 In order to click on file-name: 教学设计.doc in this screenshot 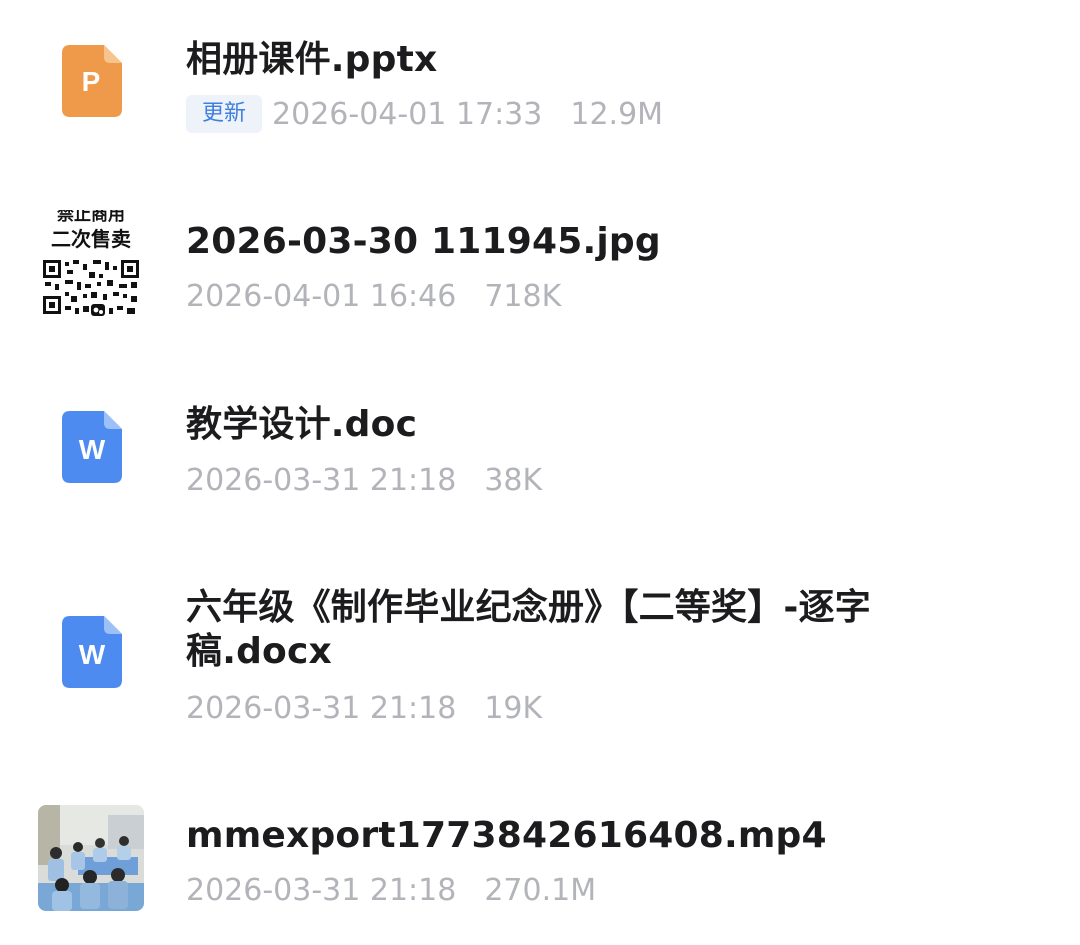, I will do `click(302, 424)`.